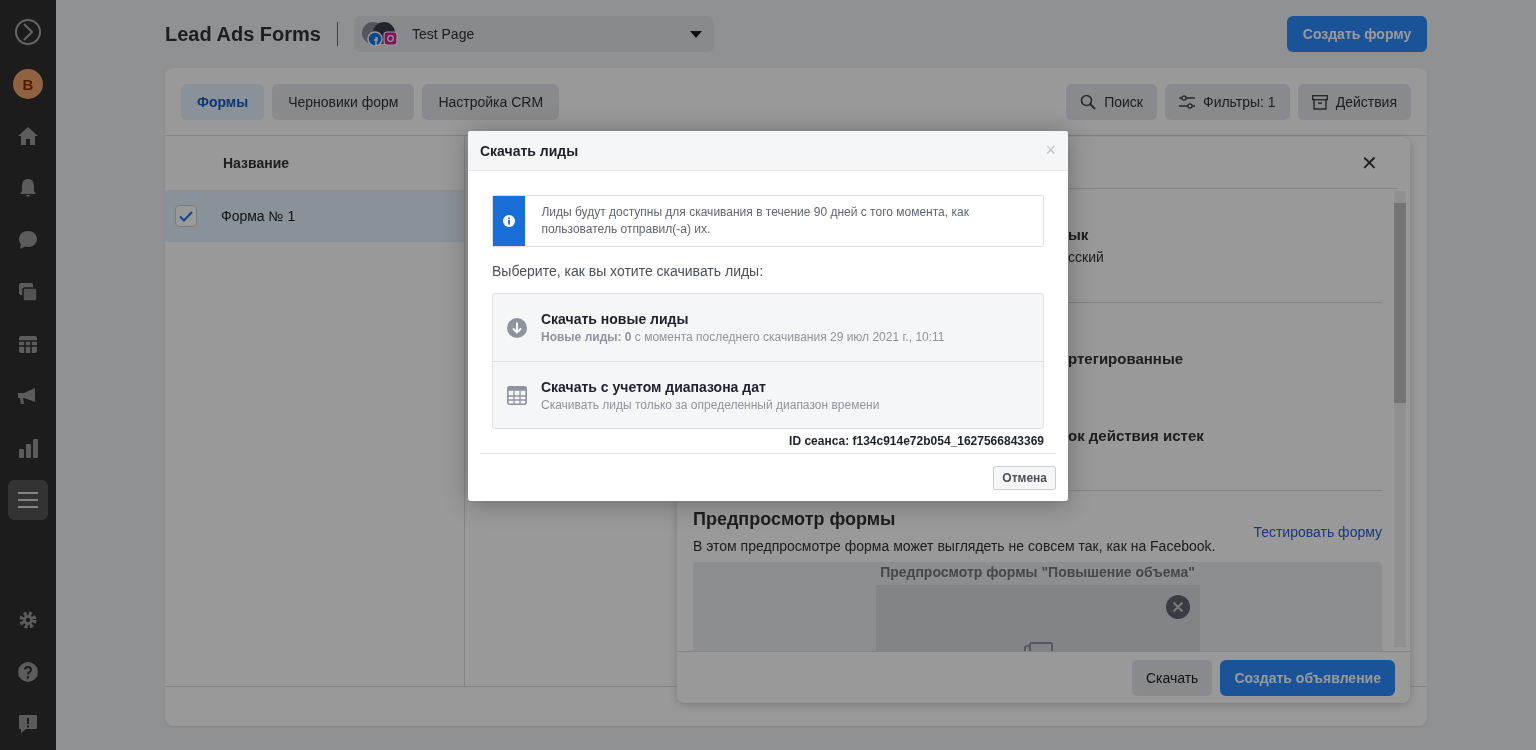  Describe the element at coordinates (28, 136) in the screenshot. I see `home-icon` at that location.